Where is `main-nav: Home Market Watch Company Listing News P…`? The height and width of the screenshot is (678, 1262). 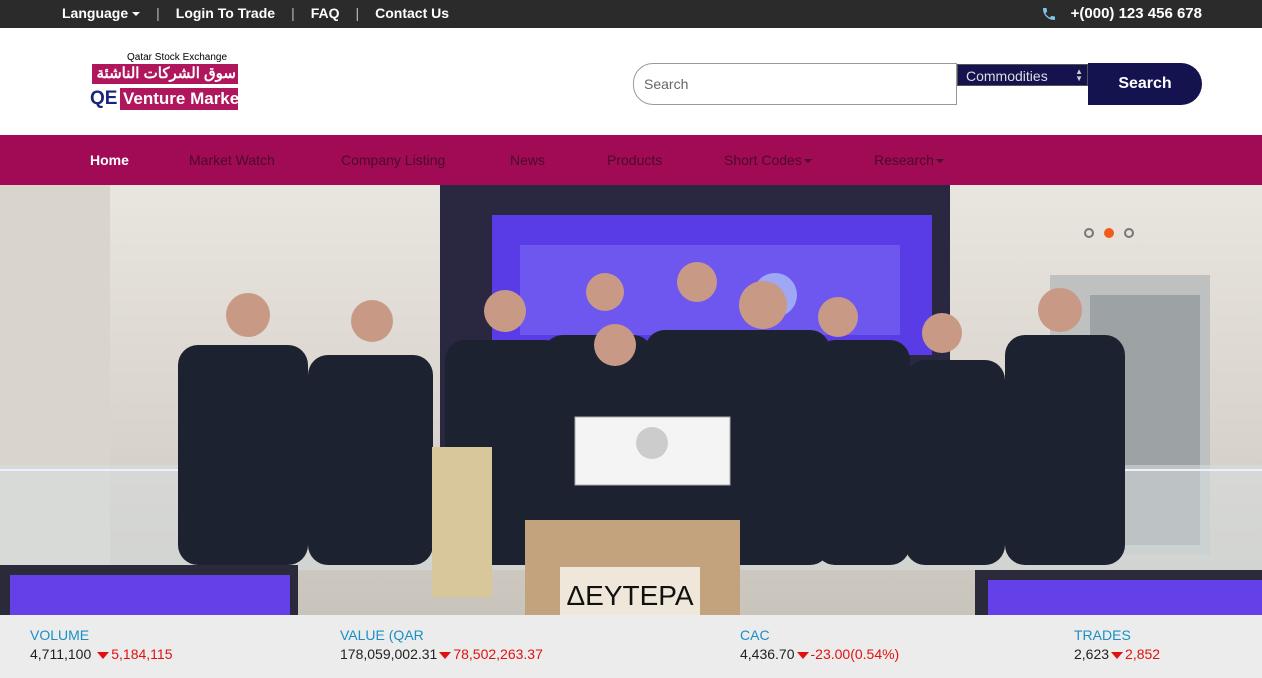 main-nav: Home Market Watch Company Listing News P… is located at coordinates (631, 160).